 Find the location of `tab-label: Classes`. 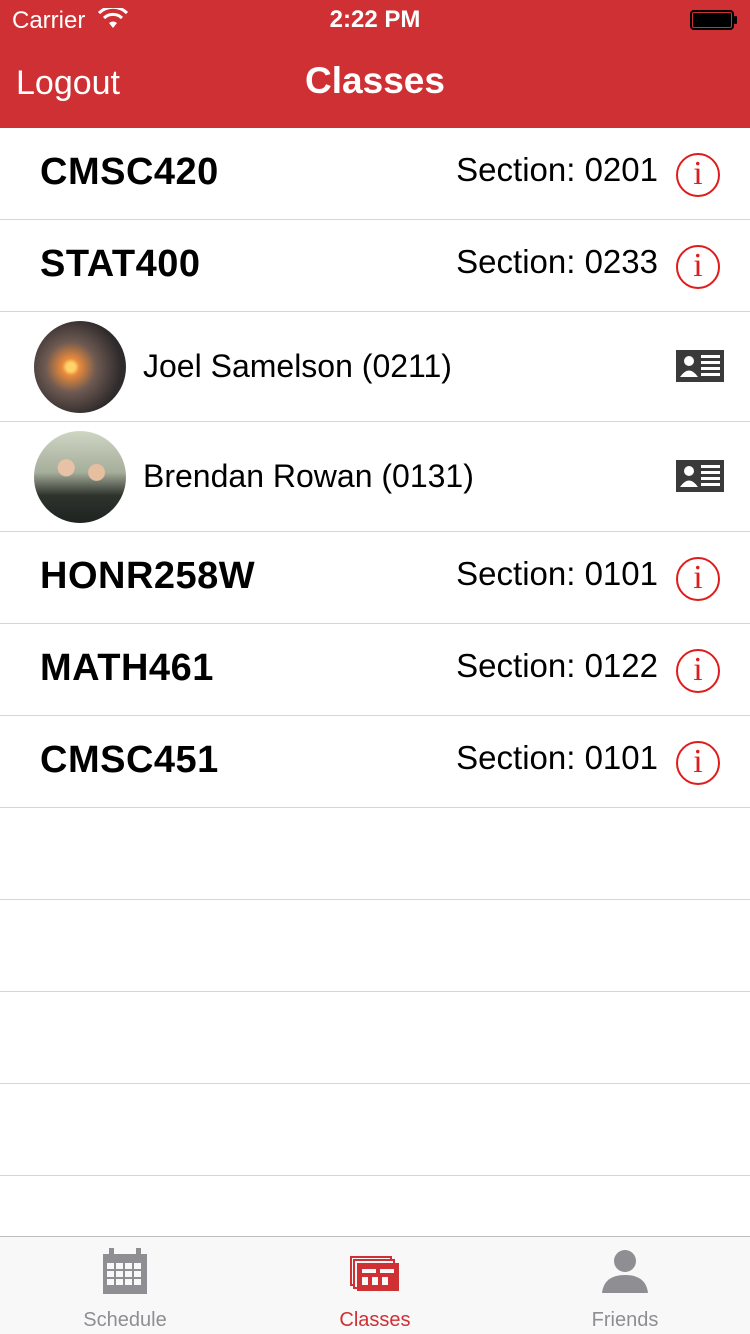

tab-label: Classes is located at coordinates (375, 1320).